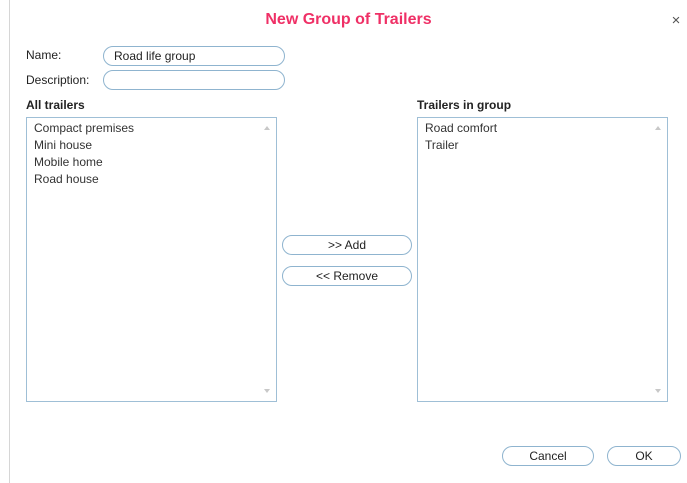 This screenshot has height=483, width=687. What do you see at coordinates (58, 80) in the screenshot?
I see `description-label: Description:` at bounding box center [58, 80].